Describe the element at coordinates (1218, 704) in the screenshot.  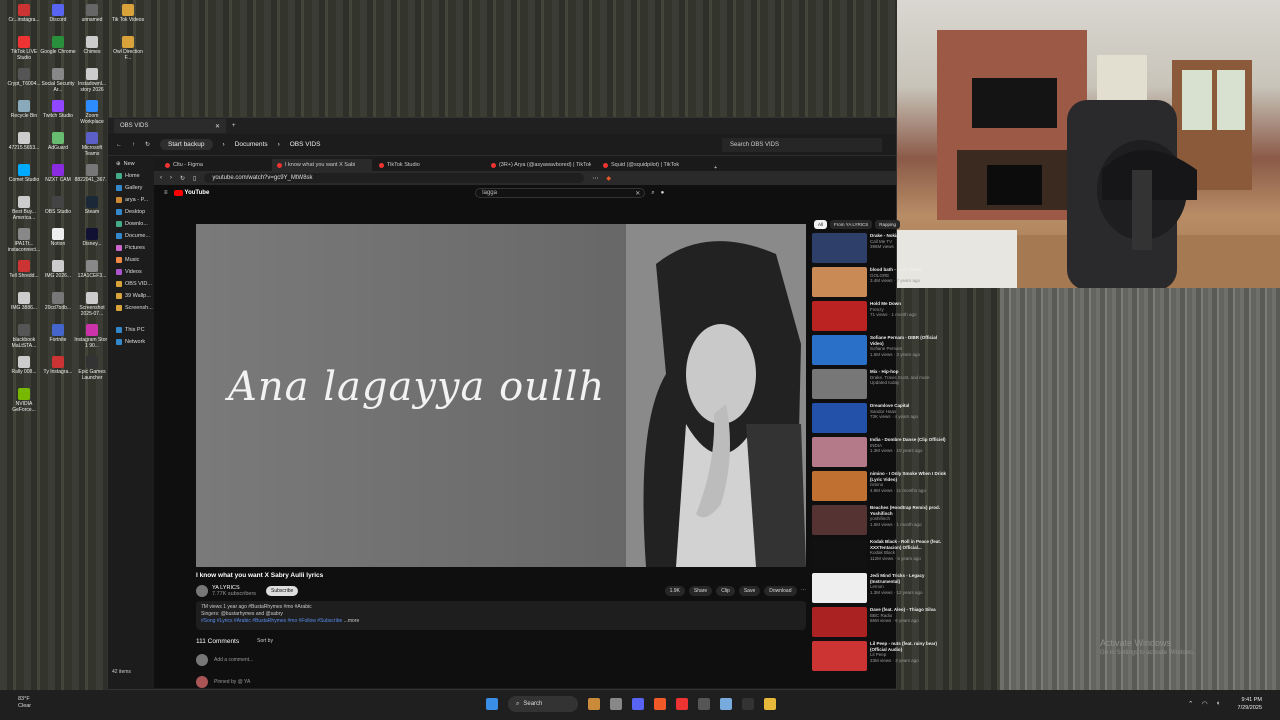
I see `volume-icon: ◖` at that location.